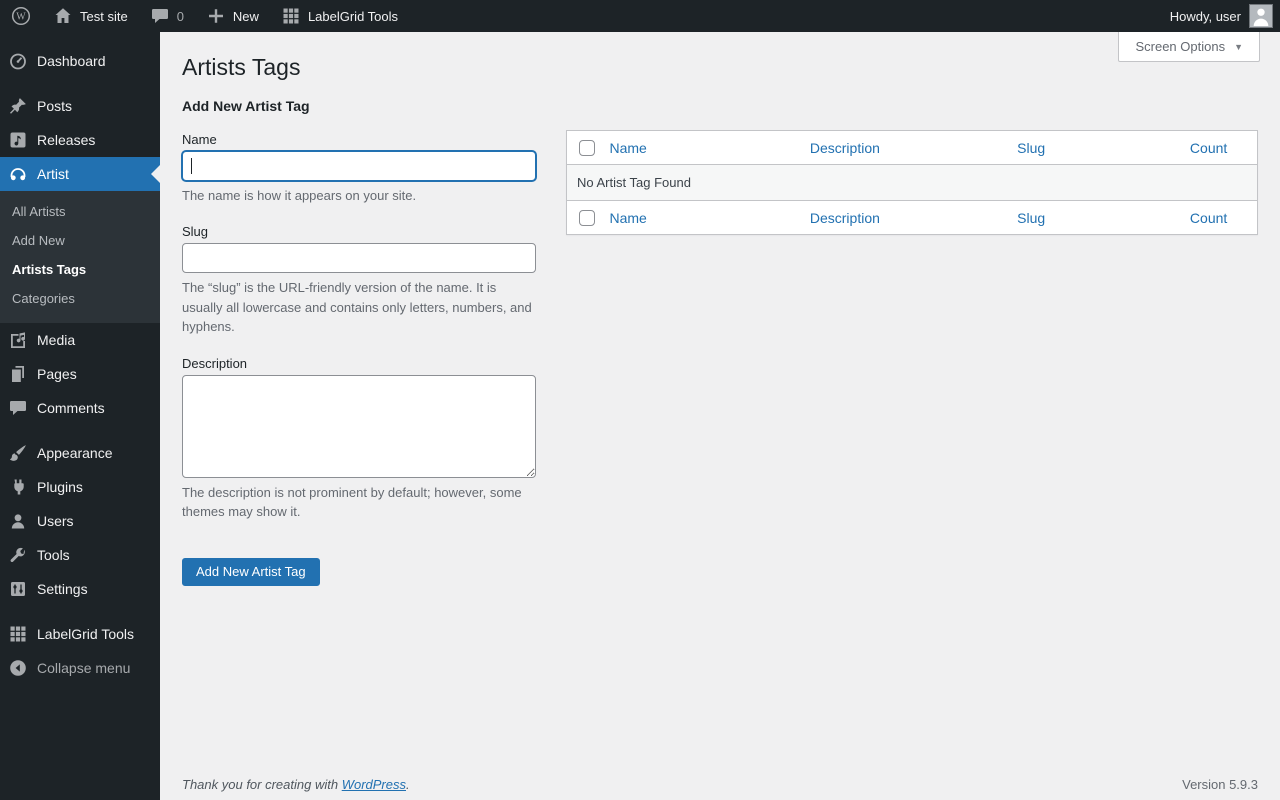  What do you see at coordinates (80, 61) in the screenshot?
I see `sidebar-item-dashboard: Dashboard` at bounding box center [80, 61].